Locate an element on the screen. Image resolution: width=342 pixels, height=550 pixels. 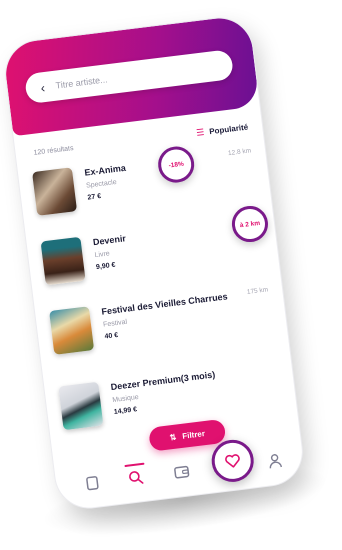
filter-icon: ⇅ is located at coordinates (173, 437).